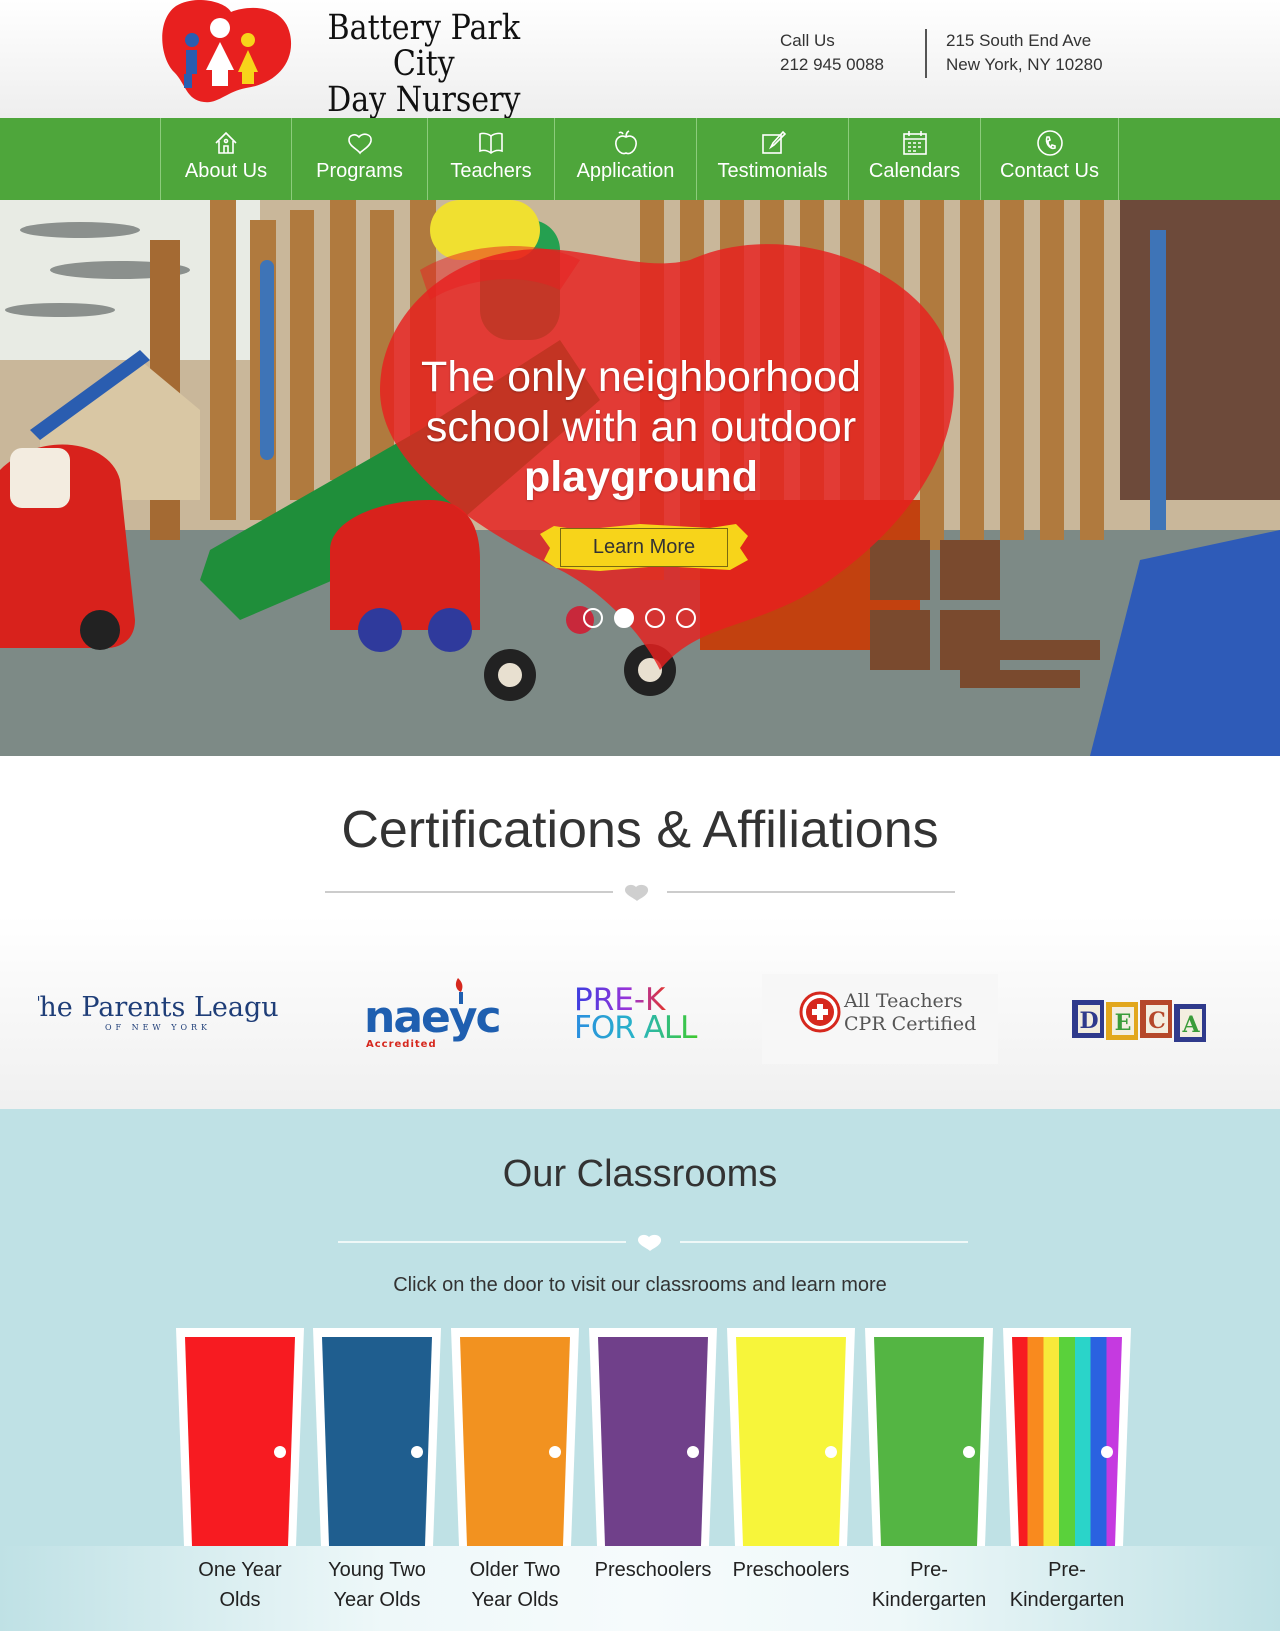 The image size is (1280, 1631). Describe the element at coordinates (772, 171) in the screenshot. I see `nav-label-testimonials: Testimonials` at that location.